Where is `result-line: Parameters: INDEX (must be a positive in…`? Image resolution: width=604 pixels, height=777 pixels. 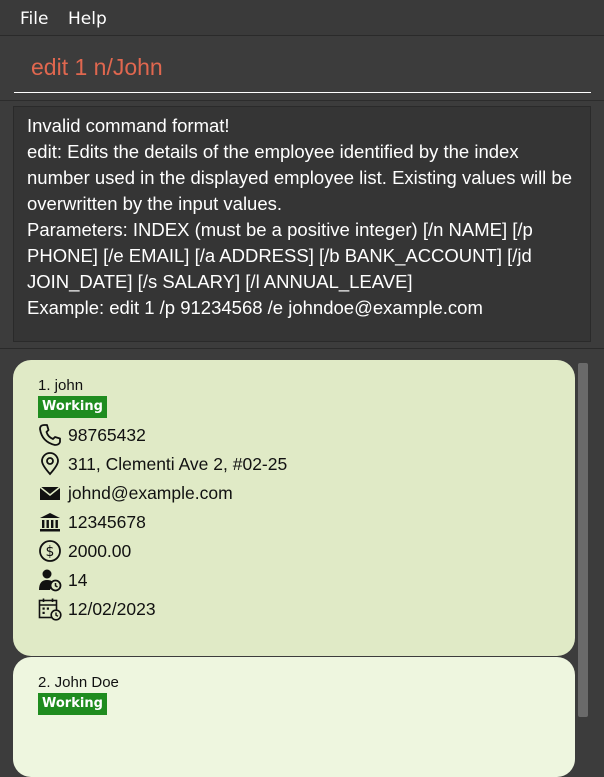
result-line: Parameters: INDEX (must be a positive in… is located at coordinates (280, 229).